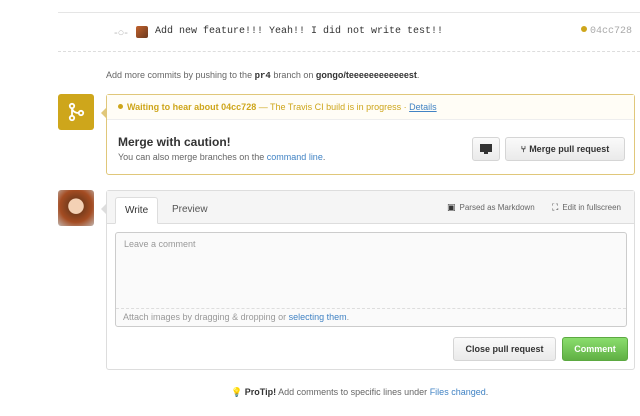 The image size is (640, 416). I want to click on build-status-title: Waiting to hear about 04cc728, so click(192, 107).